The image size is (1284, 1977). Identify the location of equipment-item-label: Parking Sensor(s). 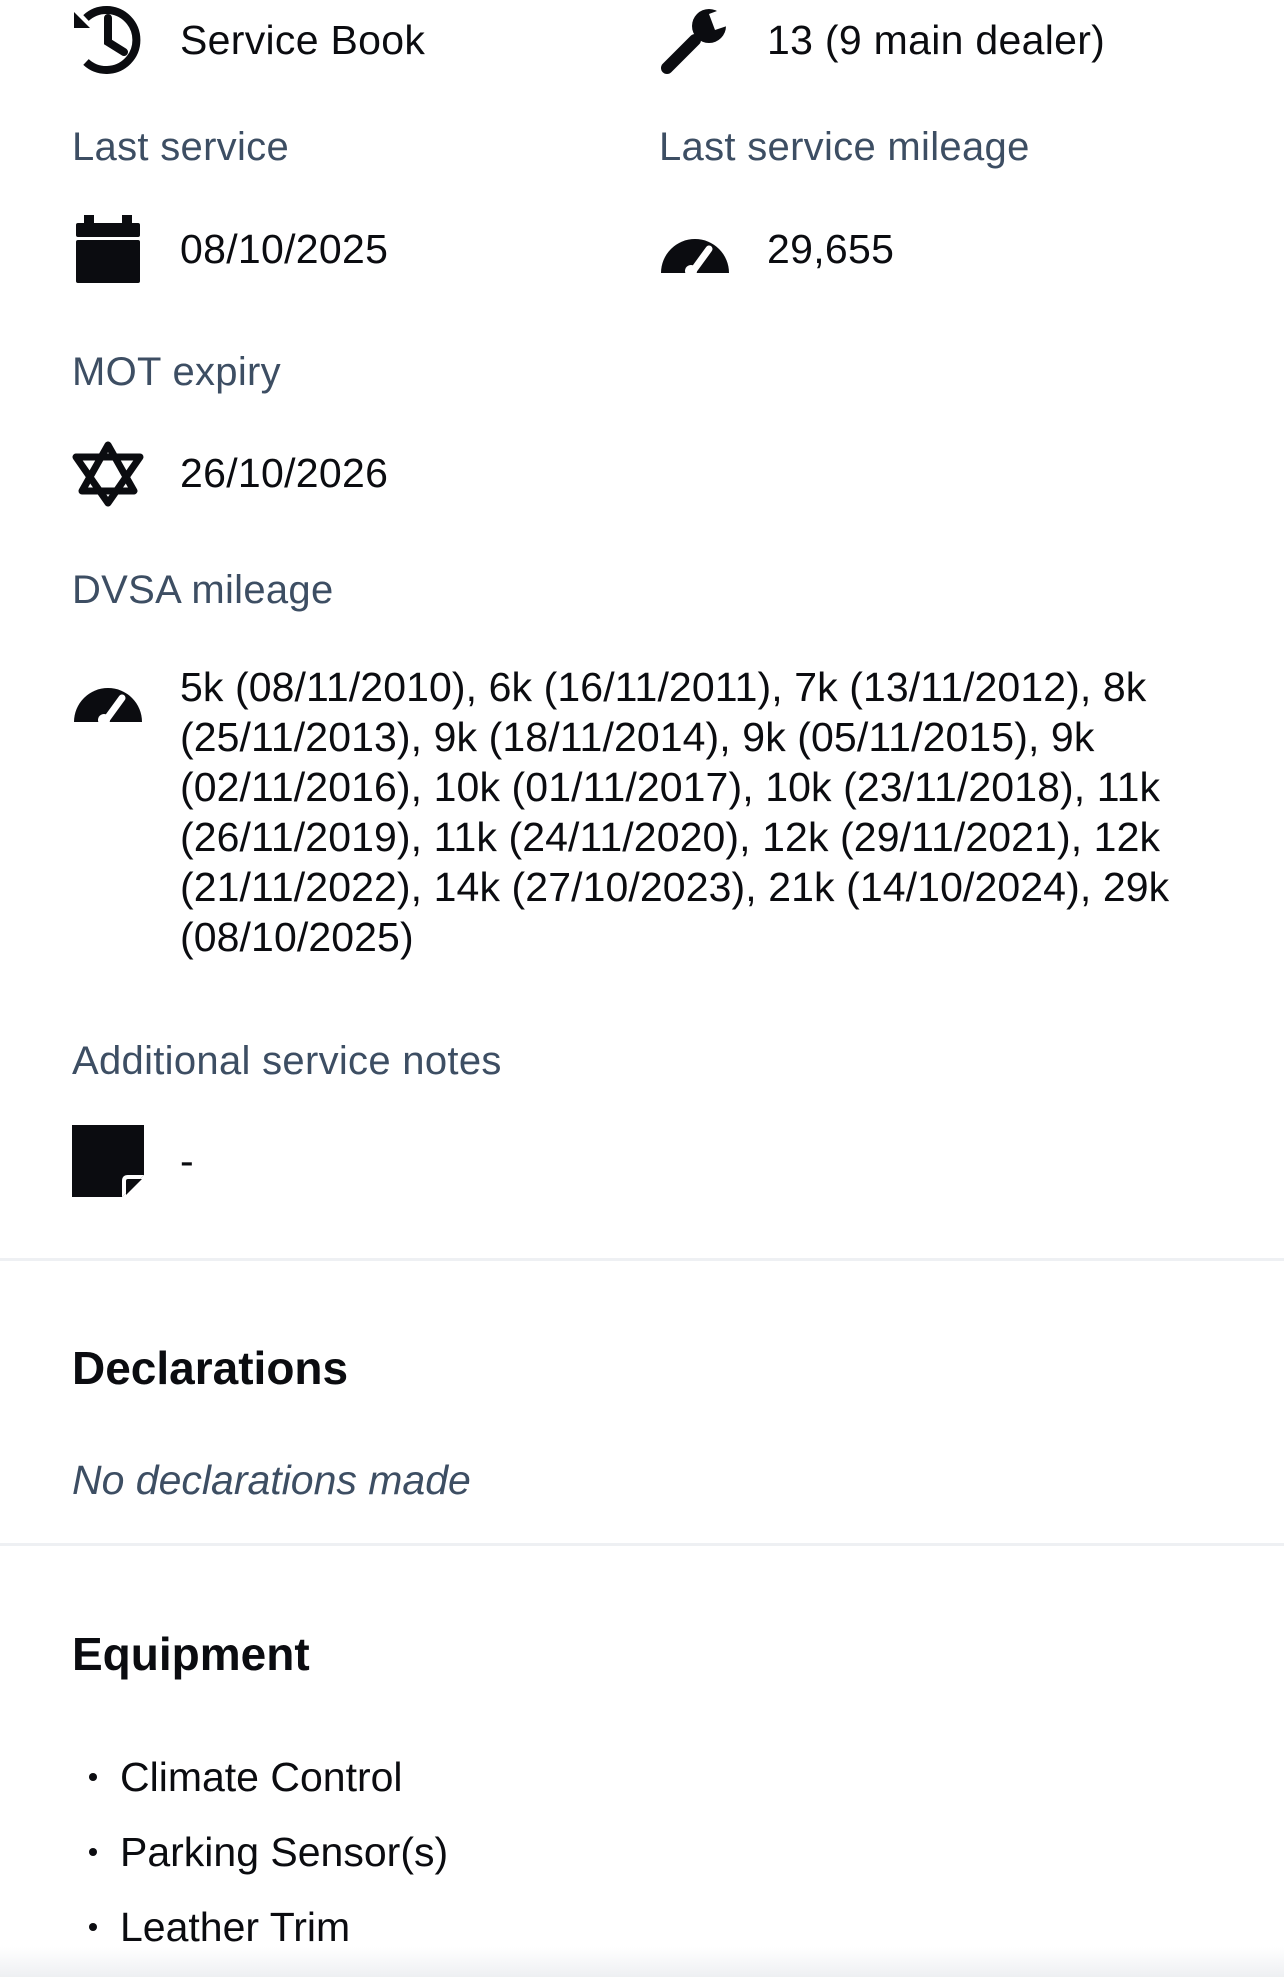
(284, 1851).